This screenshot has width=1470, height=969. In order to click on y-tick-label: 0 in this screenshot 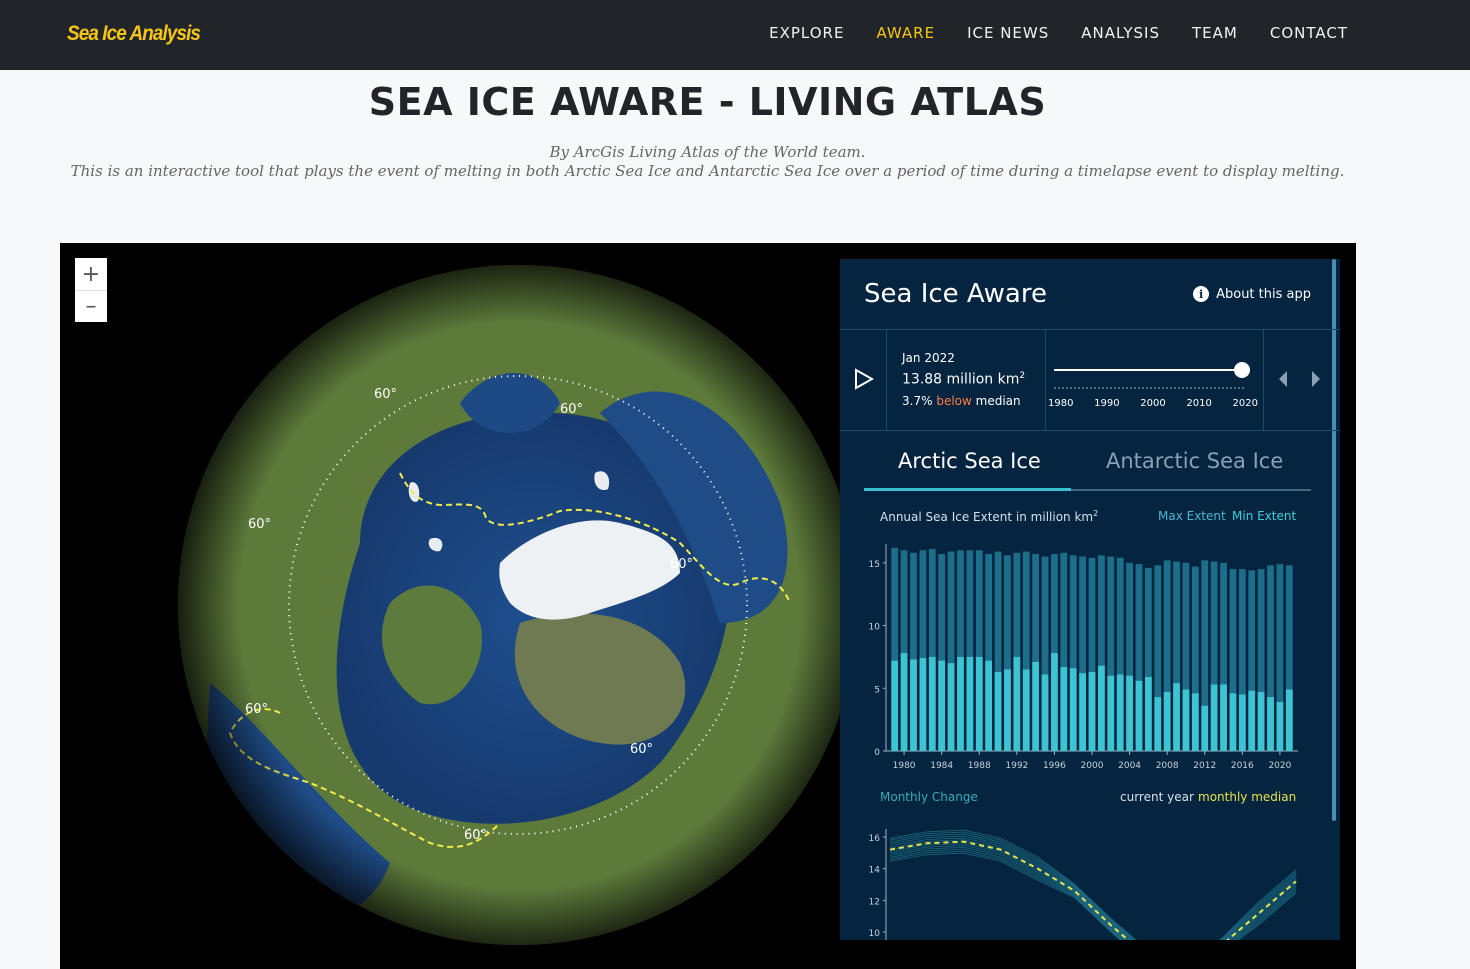, I will do `click(877, 753)`.